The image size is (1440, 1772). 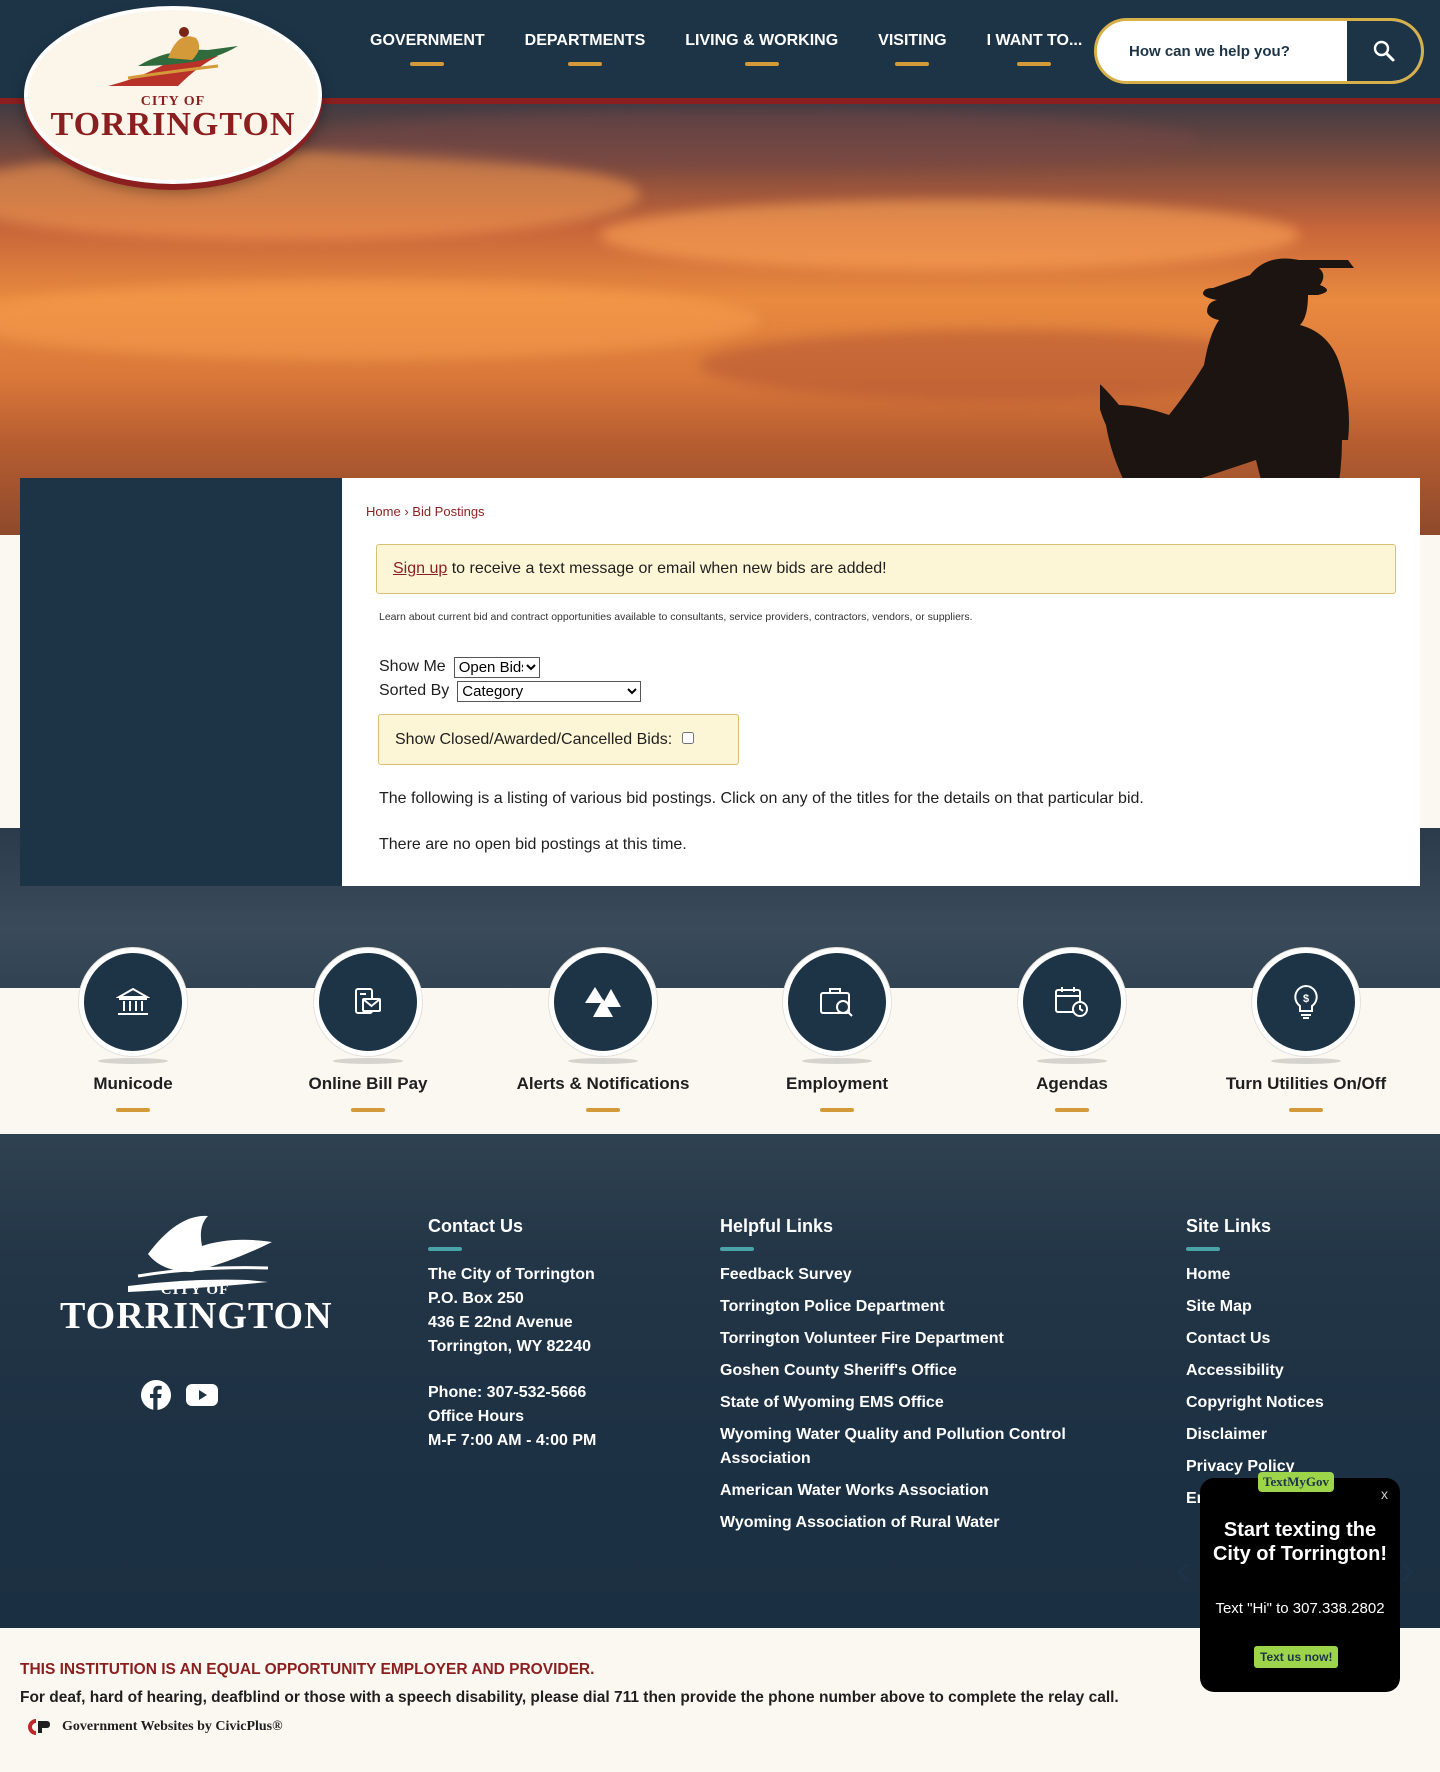 I want to click on helpful-link: Torrington Police Department, so click(x=910, y=1307).